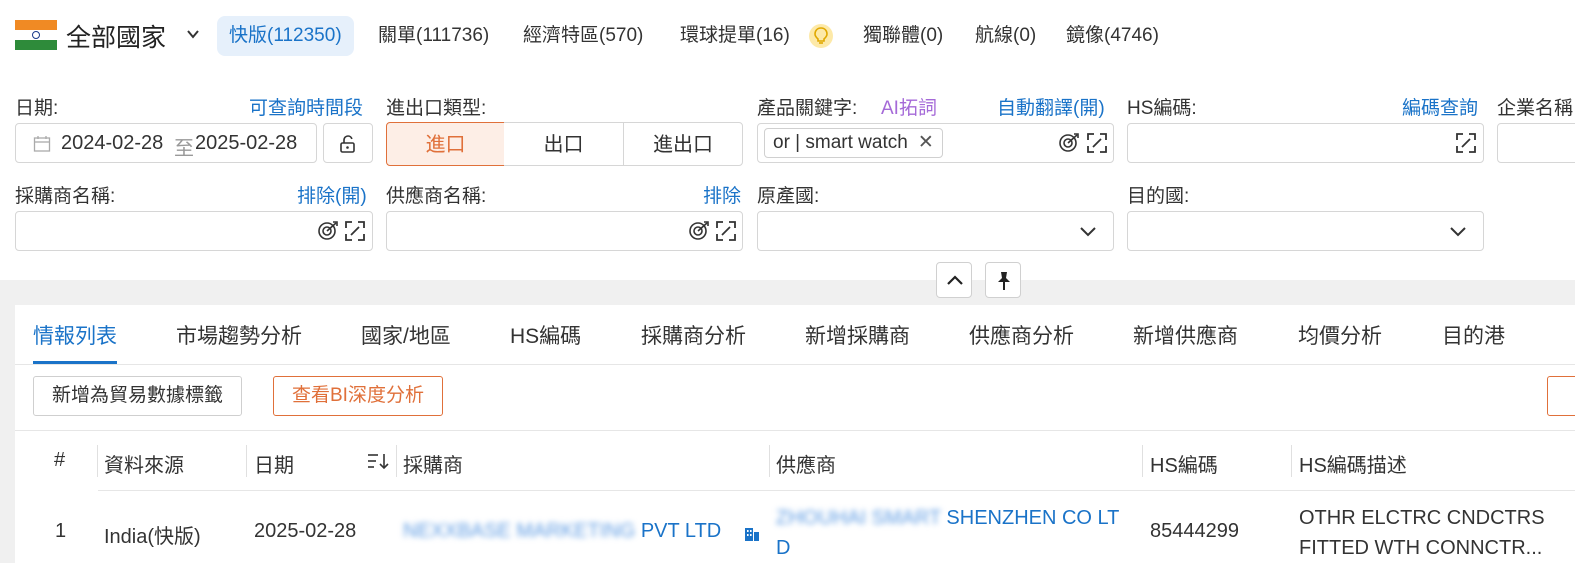 The image size is (1575, 563). I want to click on tab-cis: 獨聯體(0), so click(903, 36).